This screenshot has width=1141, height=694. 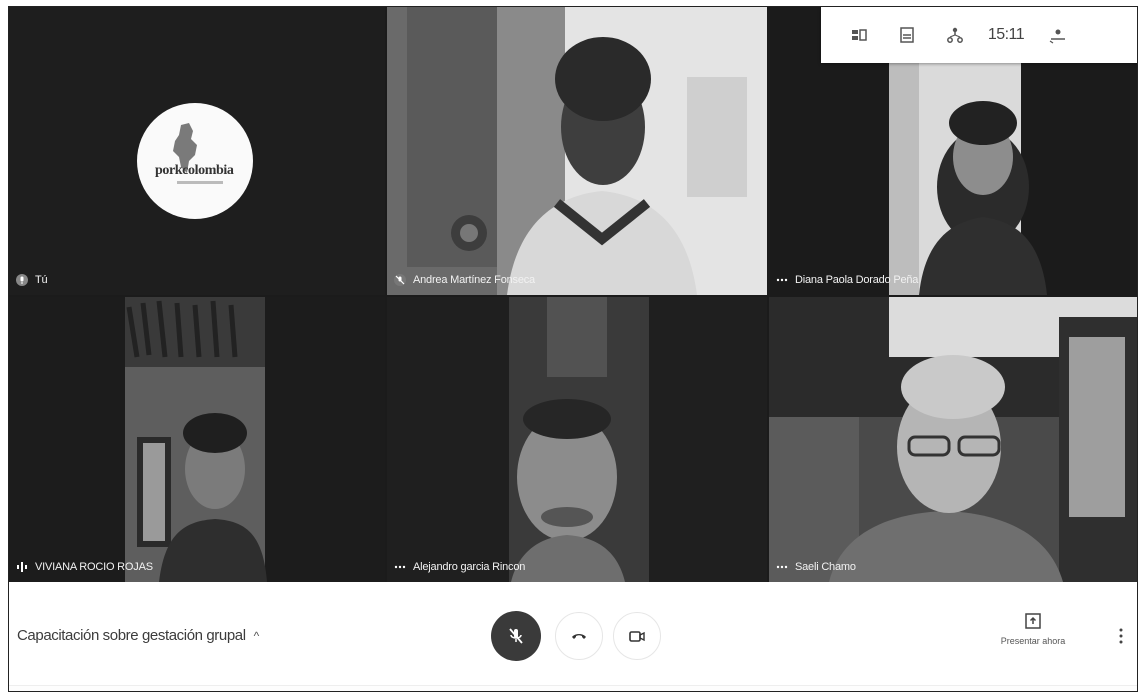 I want to click on participant-name: VIVIANA ROCIO ROJAS, so click(x=94, y=567).